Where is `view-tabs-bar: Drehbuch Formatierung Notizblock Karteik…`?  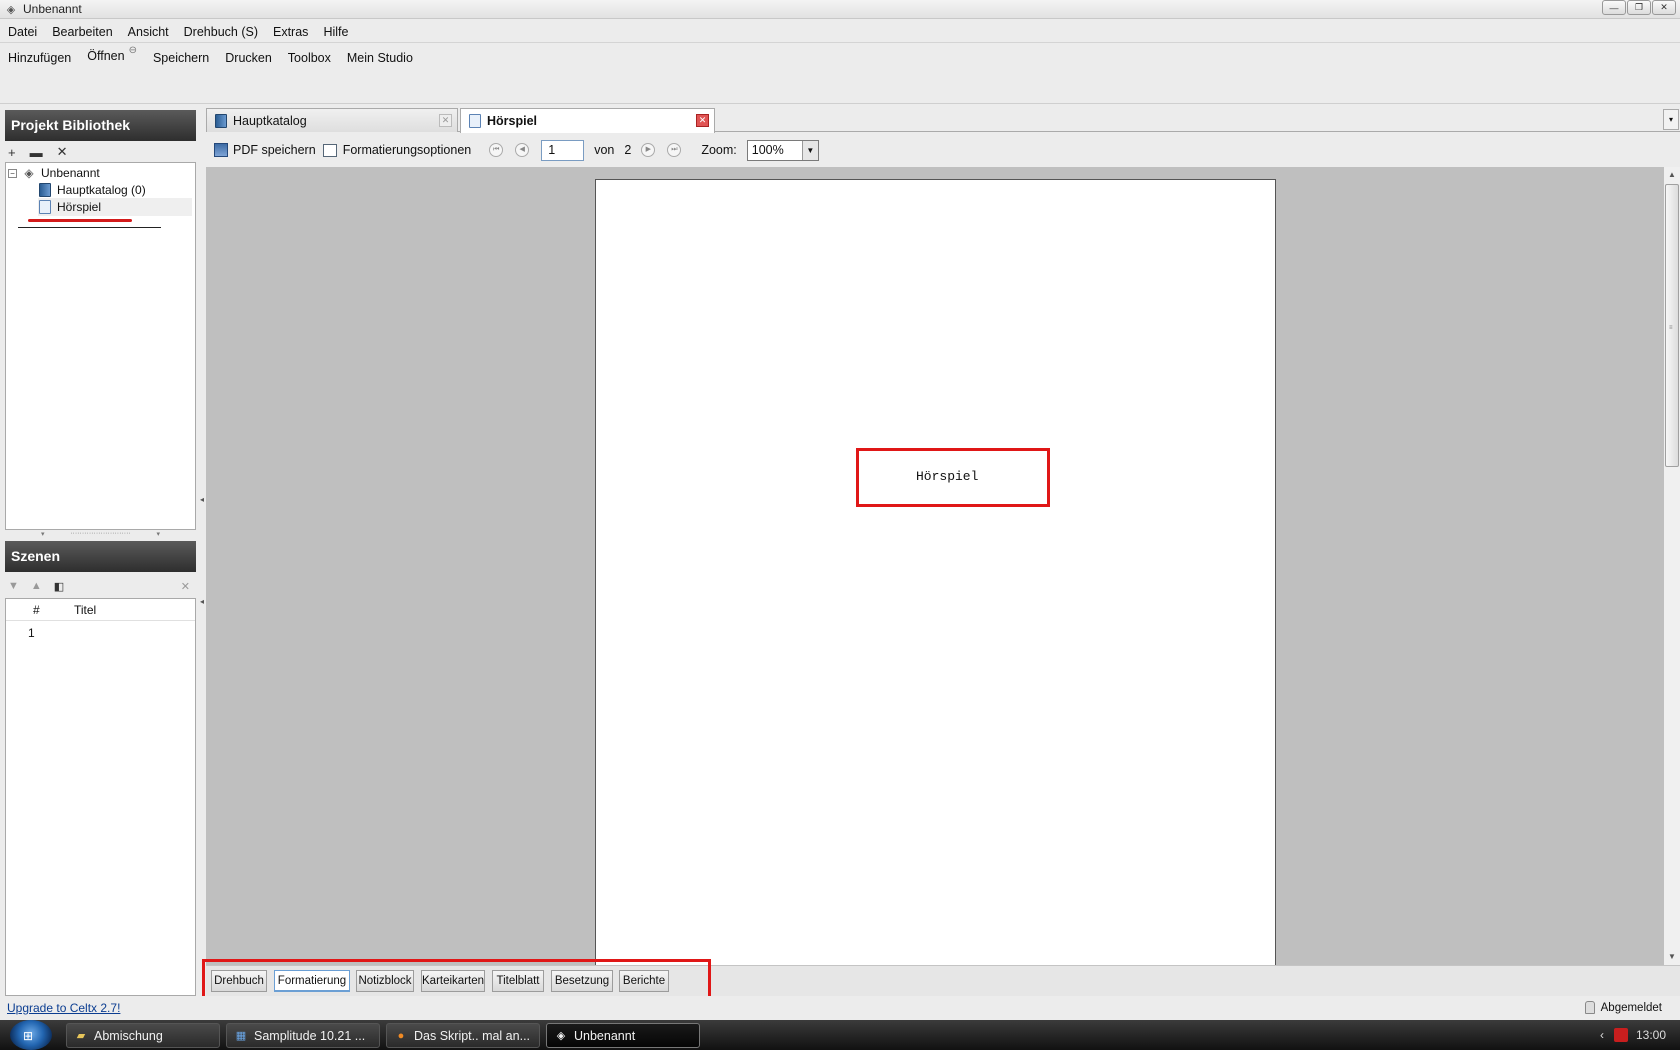 view-tabs-bar: Drehbuch Formatierung Notizblock Karteik… is located at coordinates (943, 980).